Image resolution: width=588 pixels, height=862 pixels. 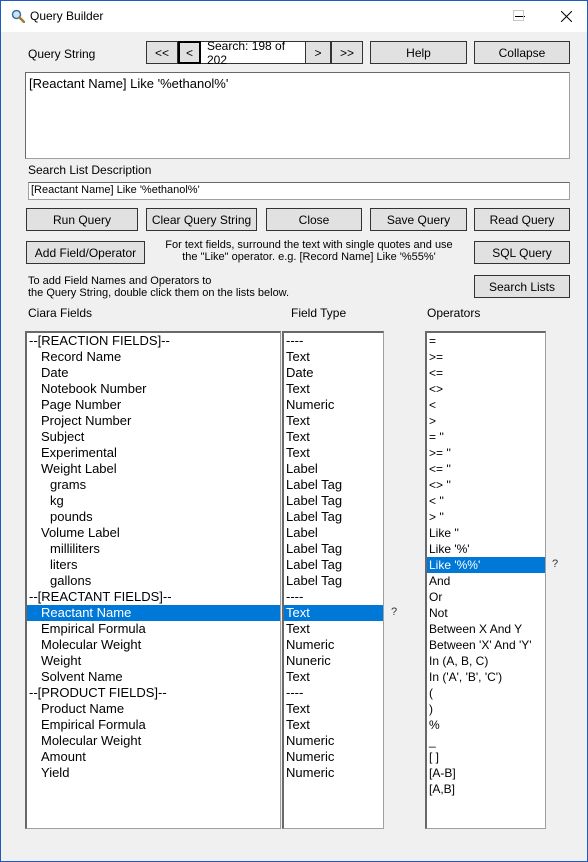 What do you see at coordinates (153, 773) in the screenshot?
I see `field-list-item: Yield` at bounding box center [153, 773].